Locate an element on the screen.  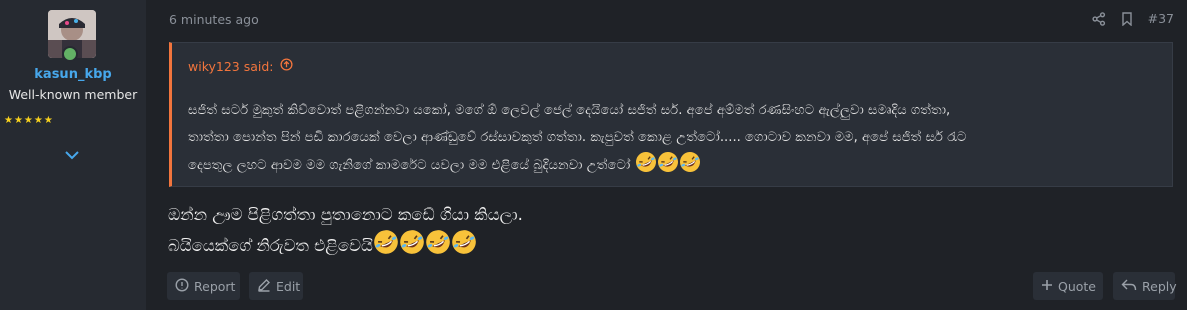
user-title: Well-known member is located at coordinates (73, 94).